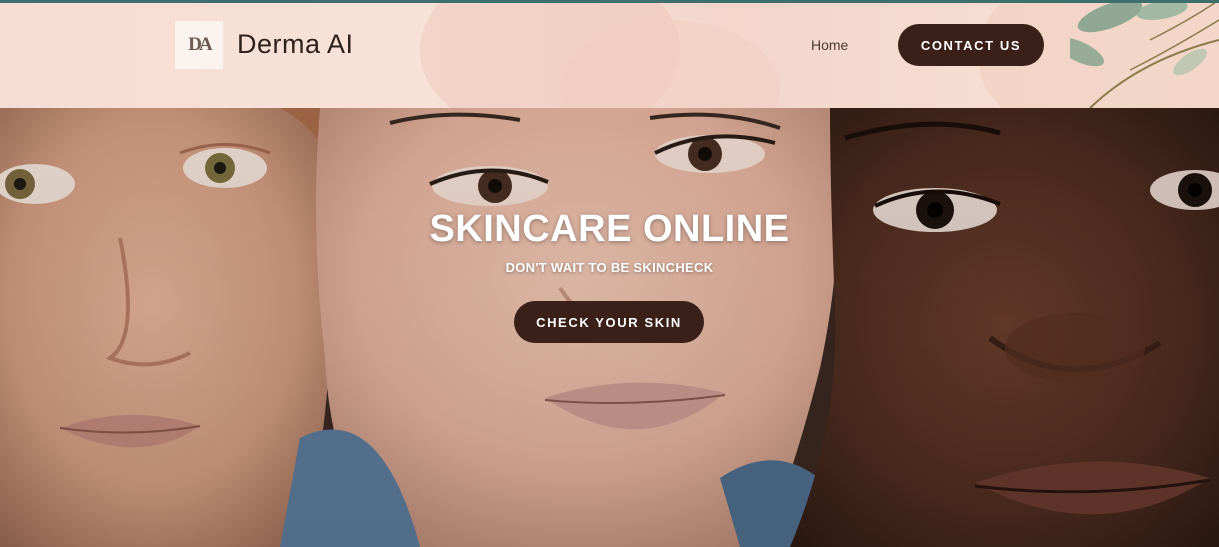 This screenshot has height=547, width=1219. I want to click on contact-us-button: CONTACT US, so click(971, 45).